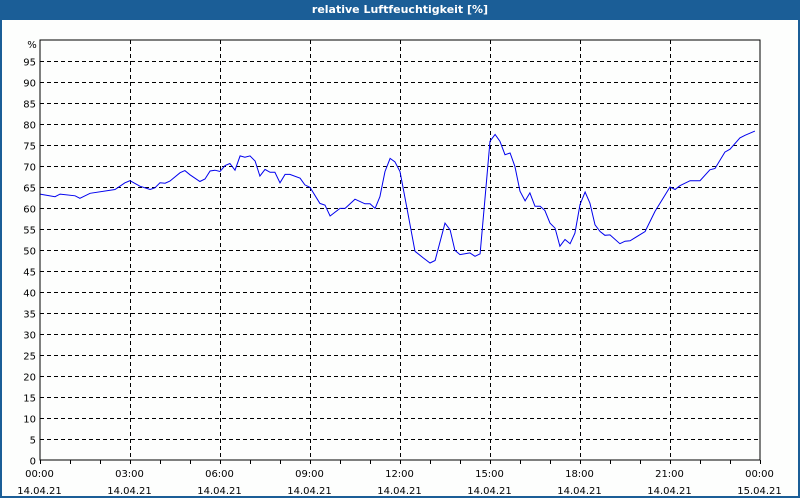 This screenshot has width=800, height=500. What do you see at coordinates (399, 474) in the screenshot?
I see `x-tick-time: 12:00` at bounding box center [399, 474].